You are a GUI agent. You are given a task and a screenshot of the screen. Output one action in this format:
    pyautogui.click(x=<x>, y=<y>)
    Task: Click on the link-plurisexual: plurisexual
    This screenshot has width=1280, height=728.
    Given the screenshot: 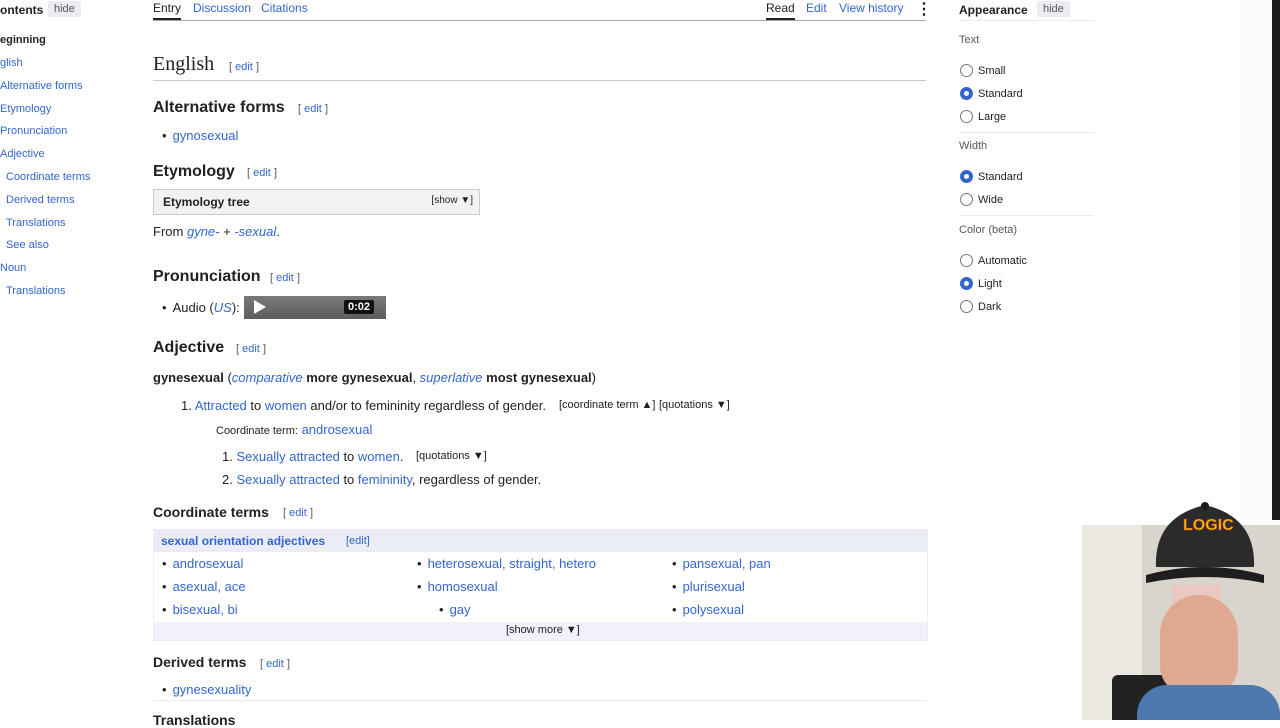 What is the action you would take?
    pyautogui.click(x=714, y=586)
    